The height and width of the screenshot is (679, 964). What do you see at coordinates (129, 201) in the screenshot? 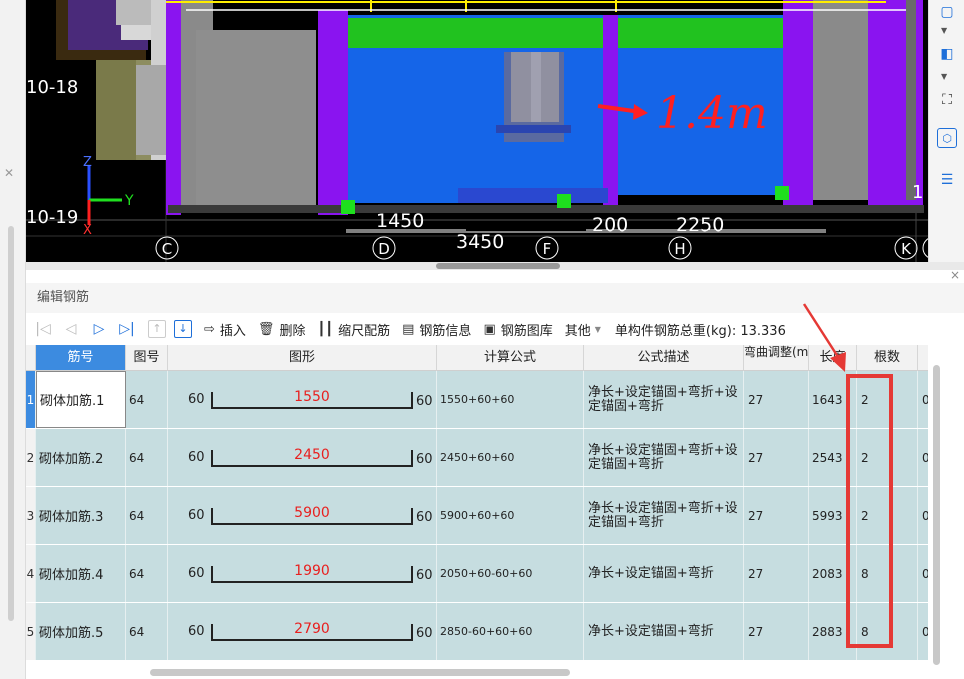
I see `axis-y-label: Y` at bounding box center [129, 201].